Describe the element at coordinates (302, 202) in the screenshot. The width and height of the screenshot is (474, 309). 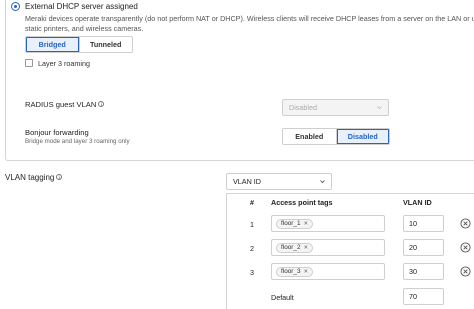
I see `column-header-ap-tags: Access point tags` at that location.